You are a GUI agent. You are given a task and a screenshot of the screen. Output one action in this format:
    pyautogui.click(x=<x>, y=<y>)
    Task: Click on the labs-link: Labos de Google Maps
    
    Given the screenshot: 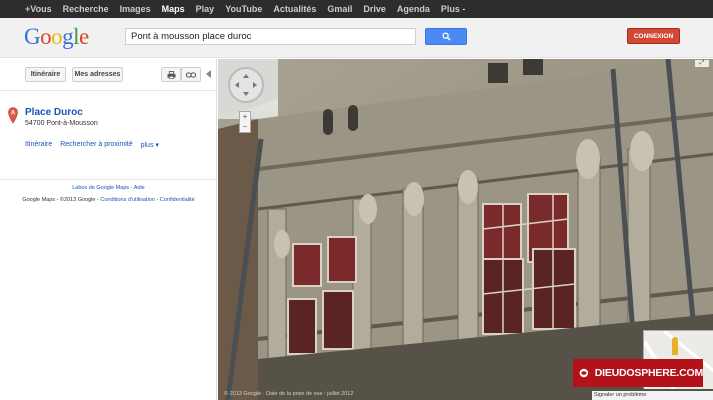 What is the action you would take?
    pyautogui.click(x=100, y=188)
    